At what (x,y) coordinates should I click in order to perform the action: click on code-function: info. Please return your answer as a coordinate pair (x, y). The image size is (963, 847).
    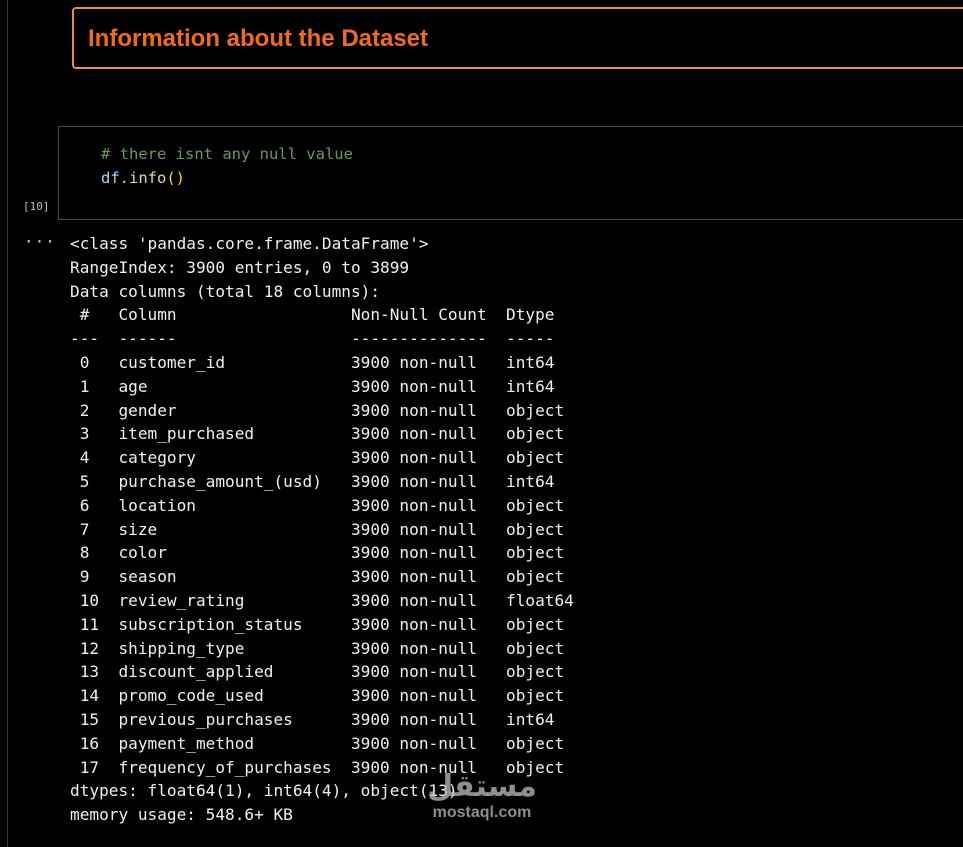
    Looking at the image, I should click on (148, 178).